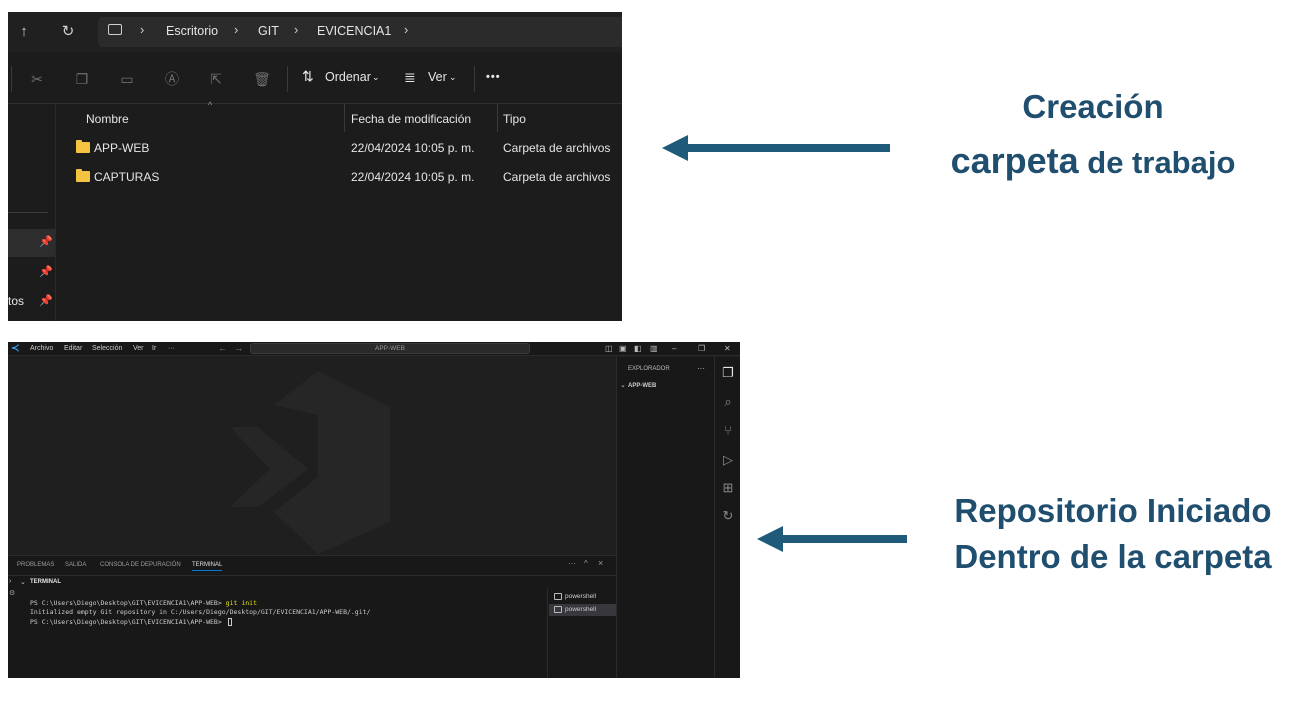  What do you see at coordinates (229, 622) in the screenshot?
I see `terminal-cursor` at bounding box center [229, 622].